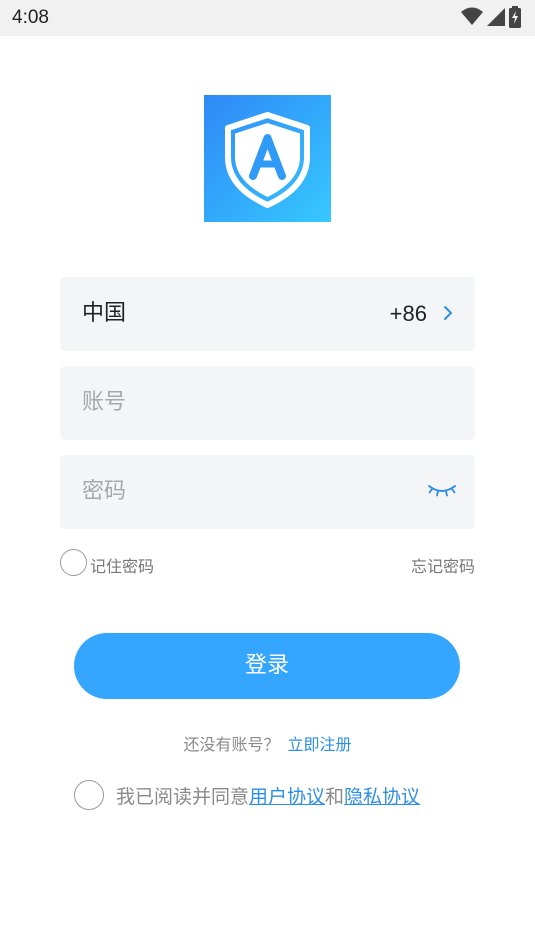  I want to click on cellular-signal-icon, so click(496, 17).